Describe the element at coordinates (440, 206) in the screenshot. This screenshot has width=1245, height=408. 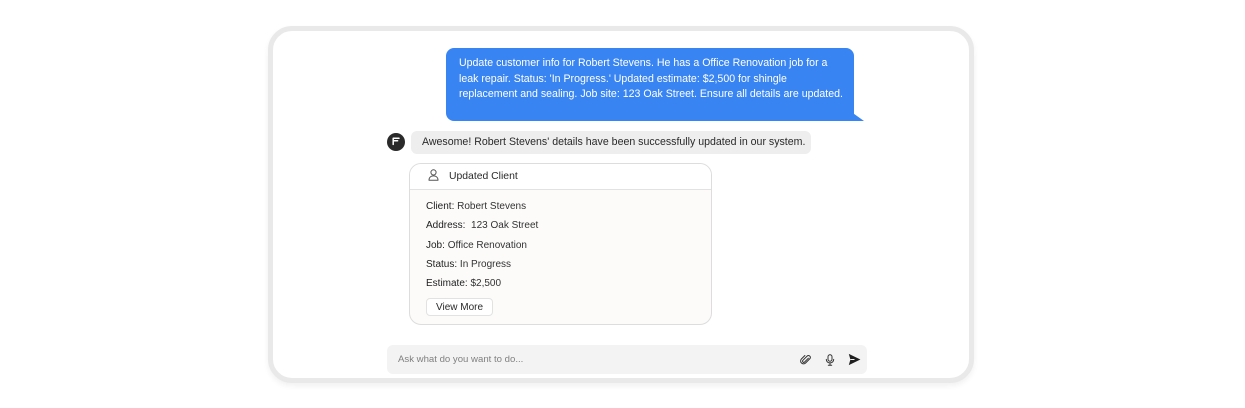
I see `field-label: Client:` at that location.